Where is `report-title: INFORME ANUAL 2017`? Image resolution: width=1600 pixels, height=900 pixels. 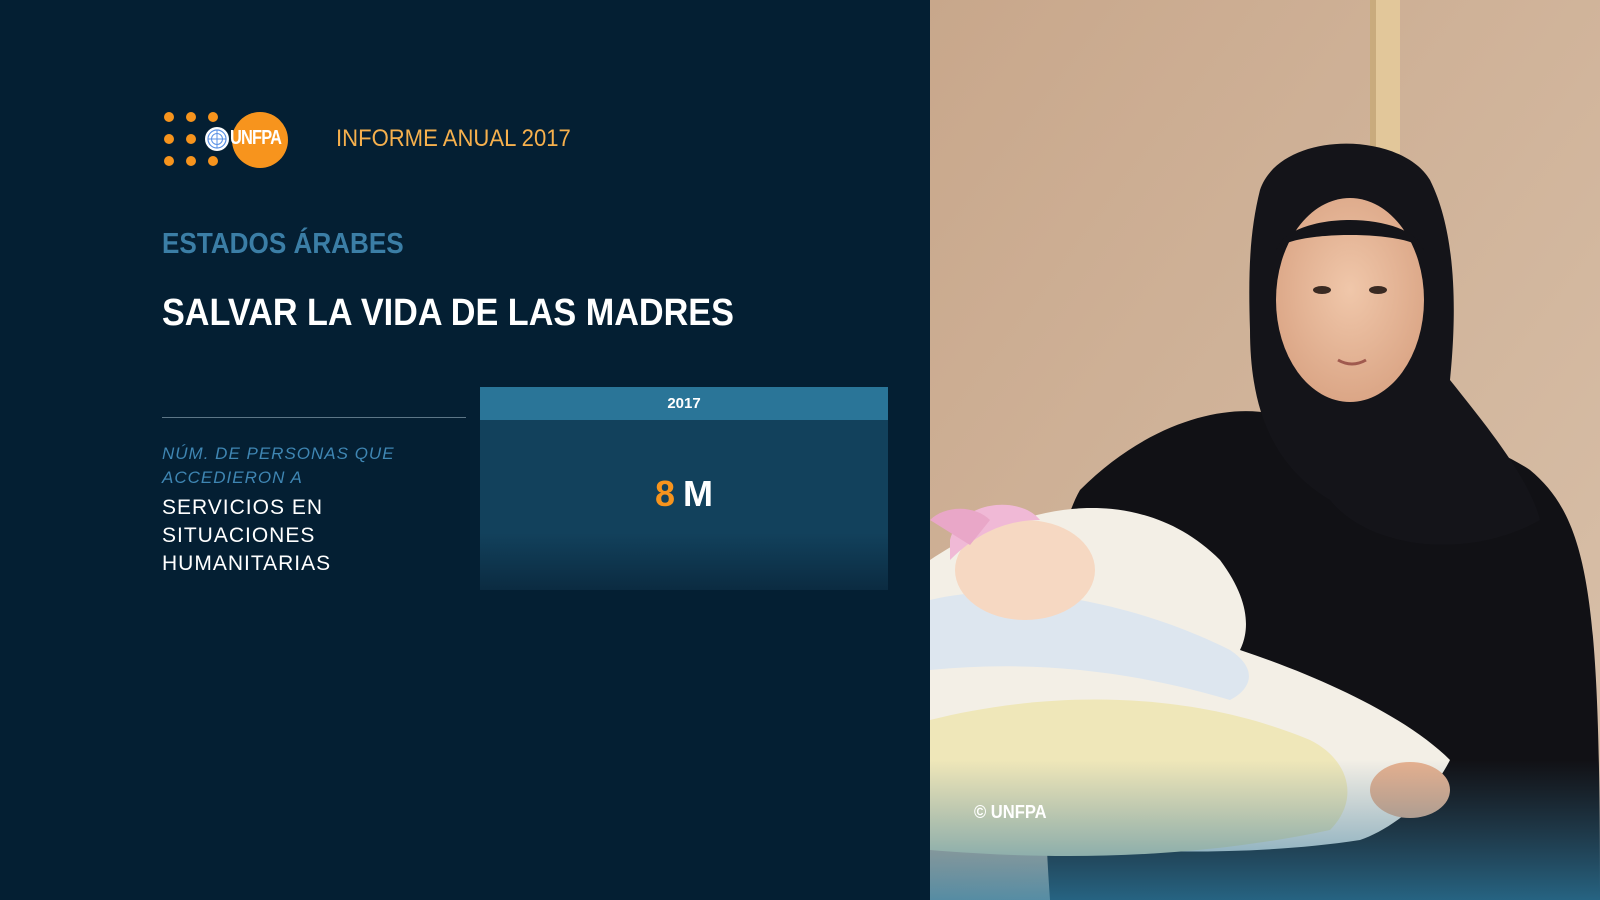
report-title: INFORME ANUAL 2017 is located at coordinates (453, 138).